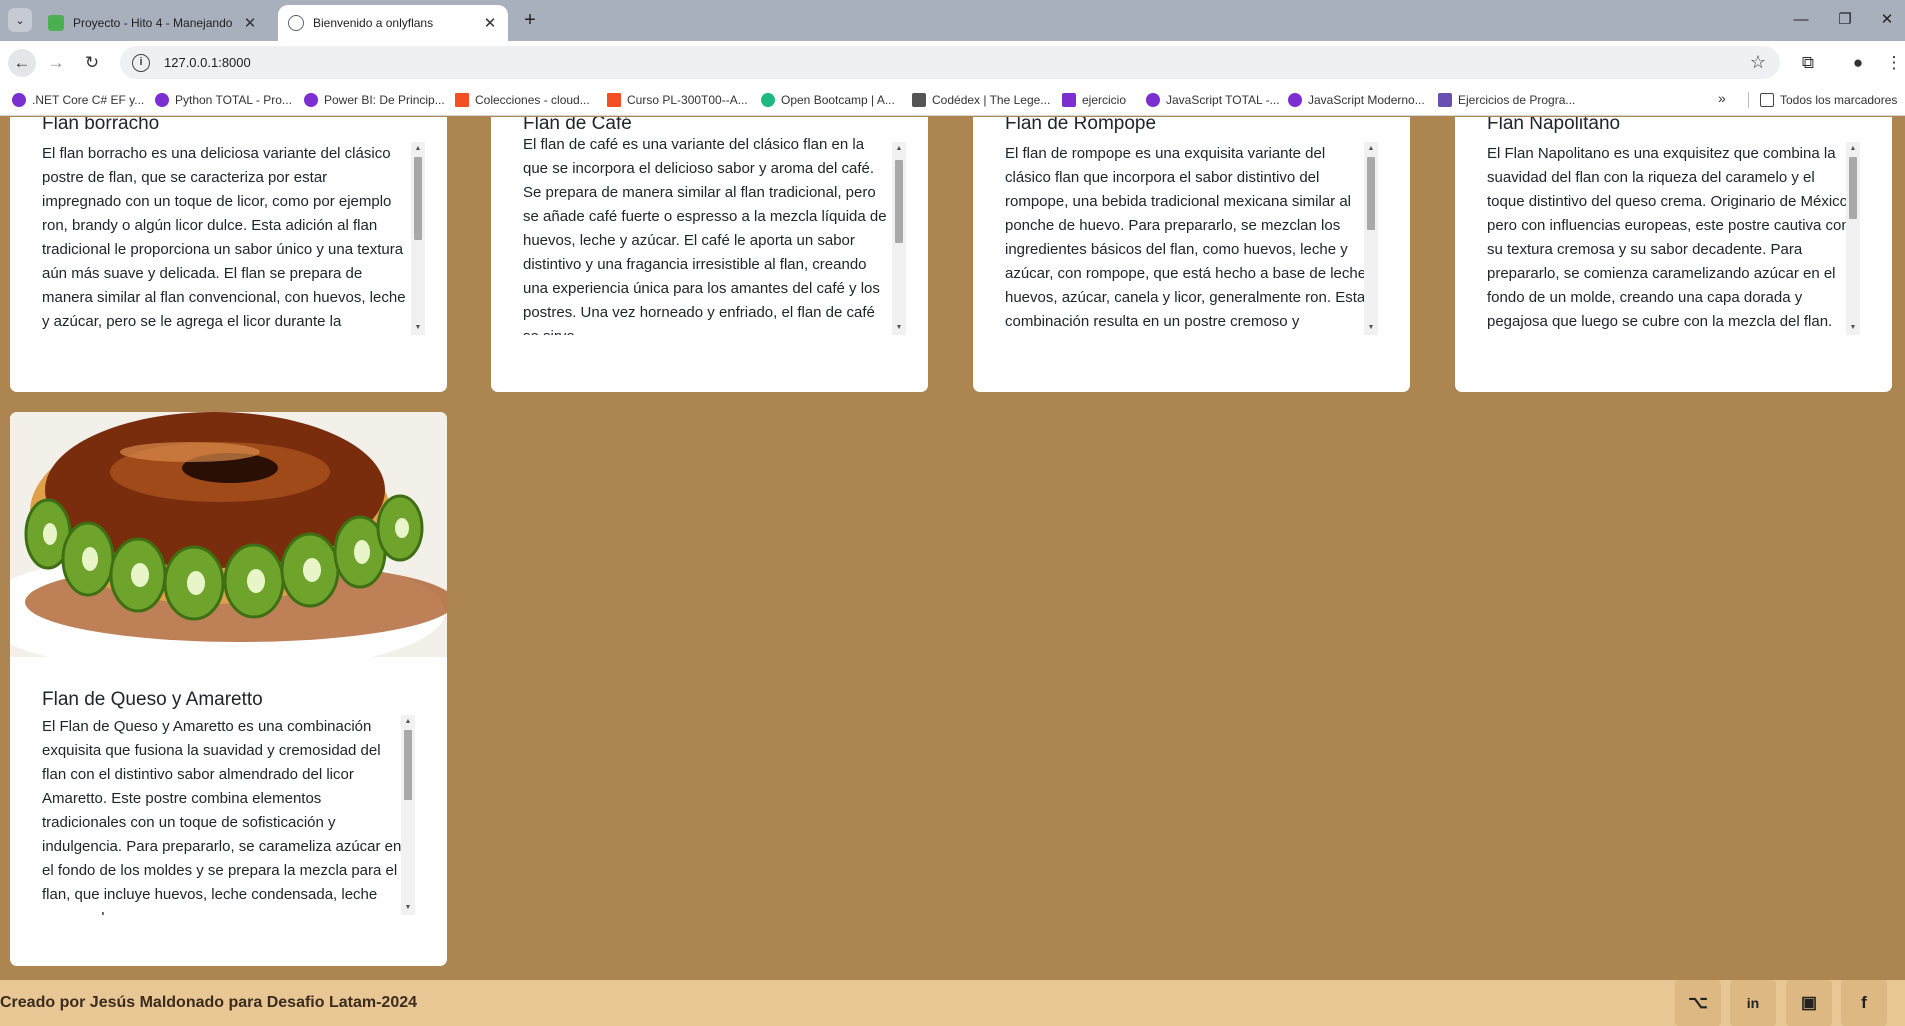  Describe the element at coordinates (92, 63) in the screenshot. I see `reload-button: ↻` at that location.